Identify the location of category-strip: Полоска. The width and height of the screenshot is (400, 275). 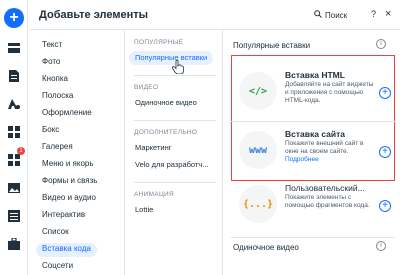
(57, 97).